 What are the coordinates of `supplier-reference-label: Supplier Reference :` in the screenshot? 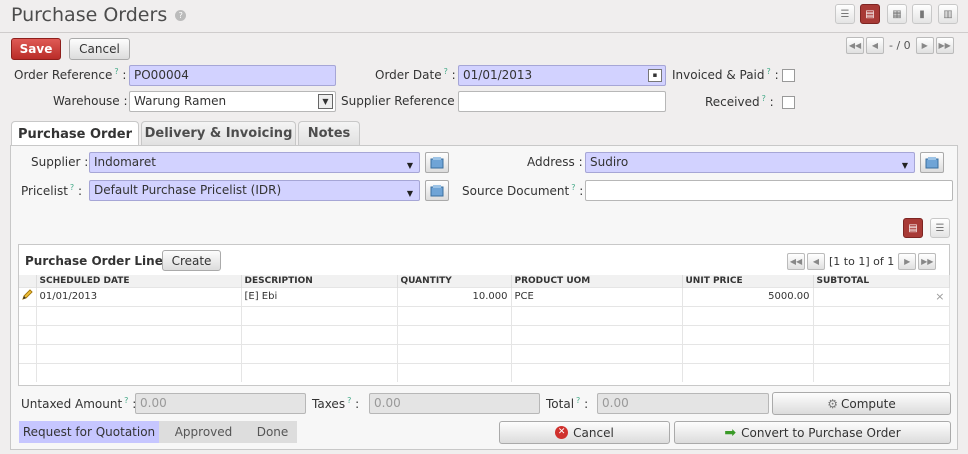 It's located at (402, 101).